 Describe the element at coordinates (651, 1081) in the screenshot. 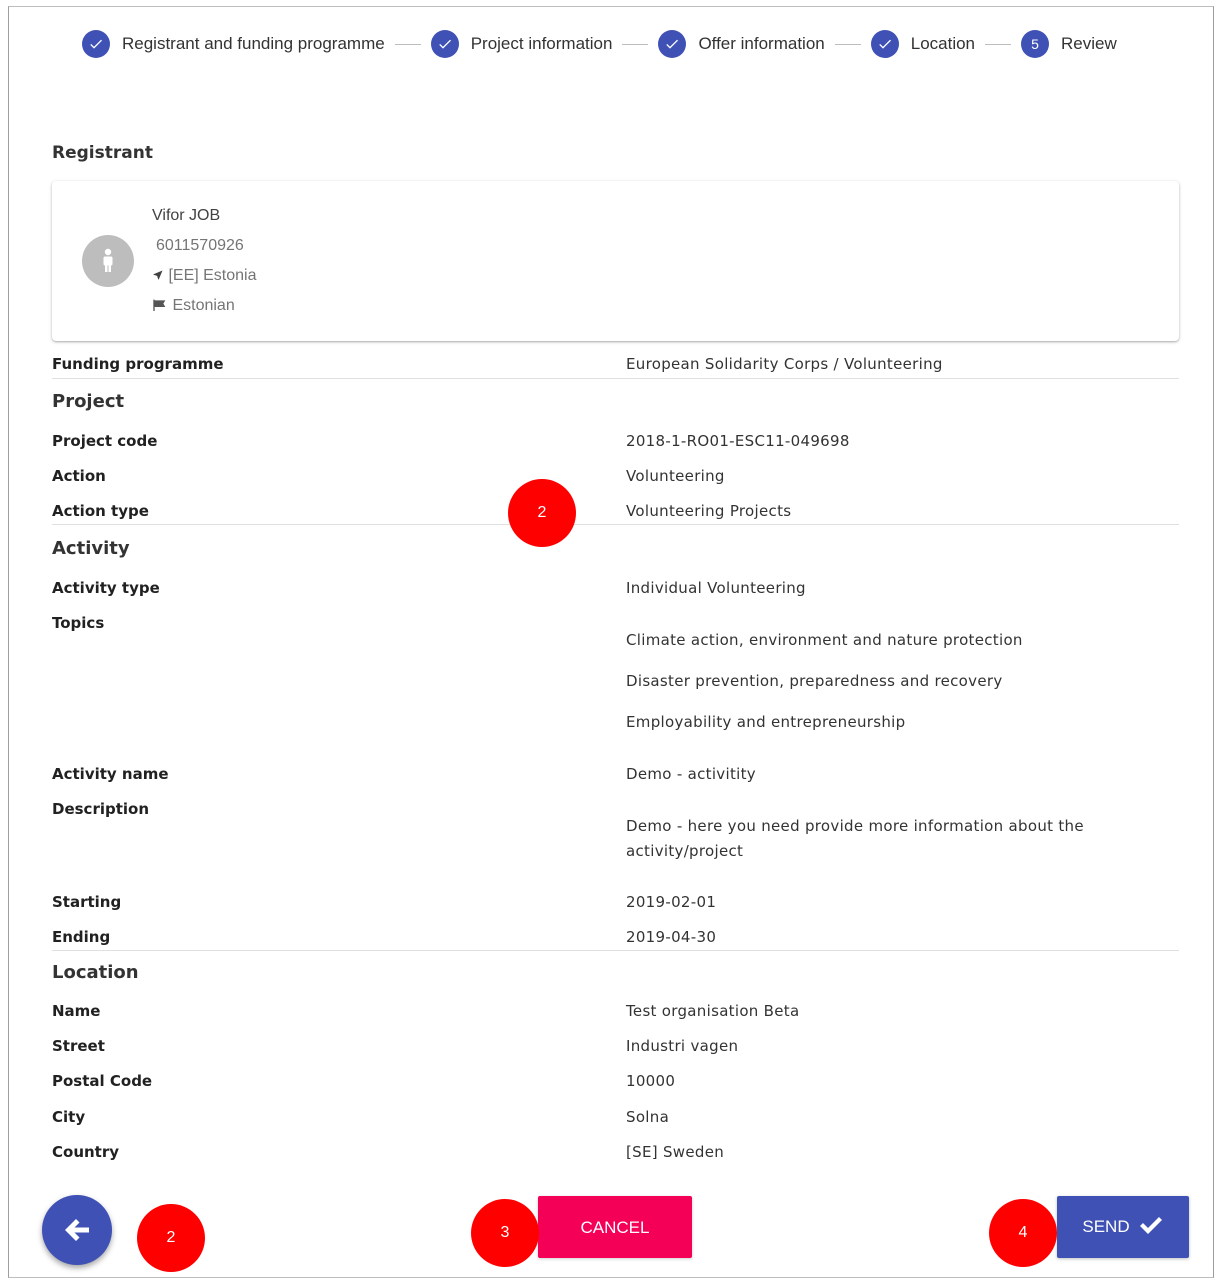

I see `field-value: 10000` at that location.